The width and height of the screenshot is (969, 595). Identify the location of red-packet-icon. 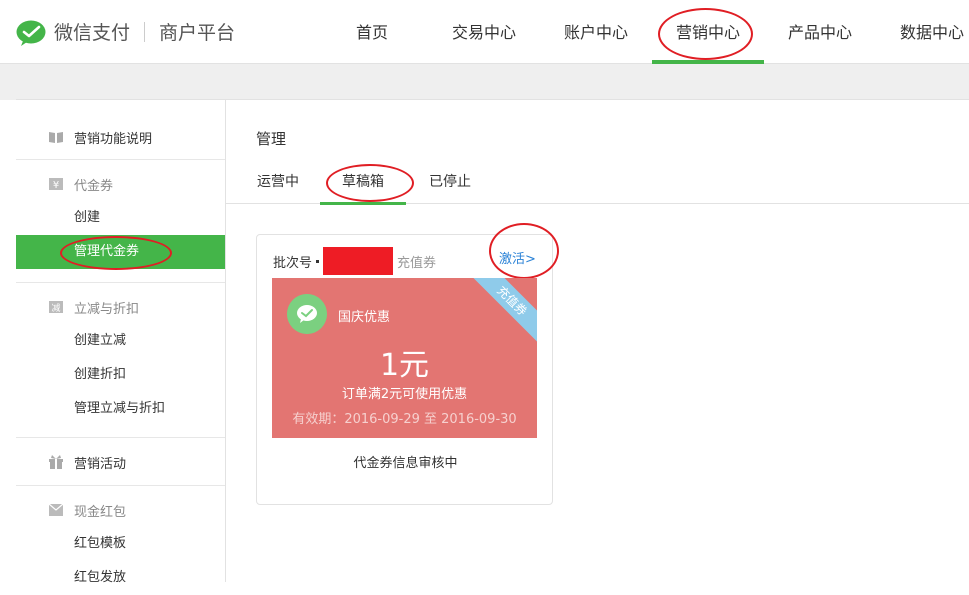
(56, 509).